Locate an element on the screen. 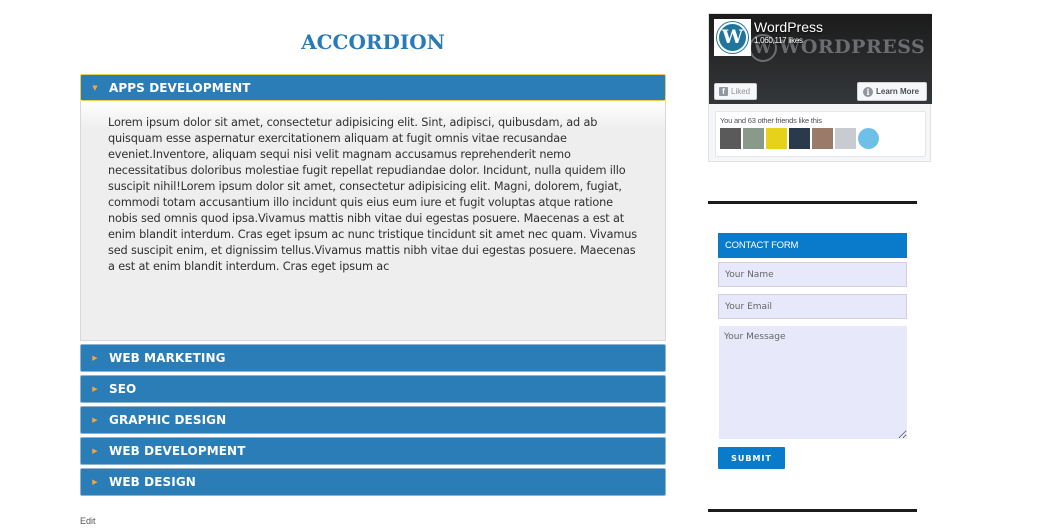 Image resolution: width=1048 pixels, height=529 pixels. accordion-label: SEO is located at coordinates (123, 389).